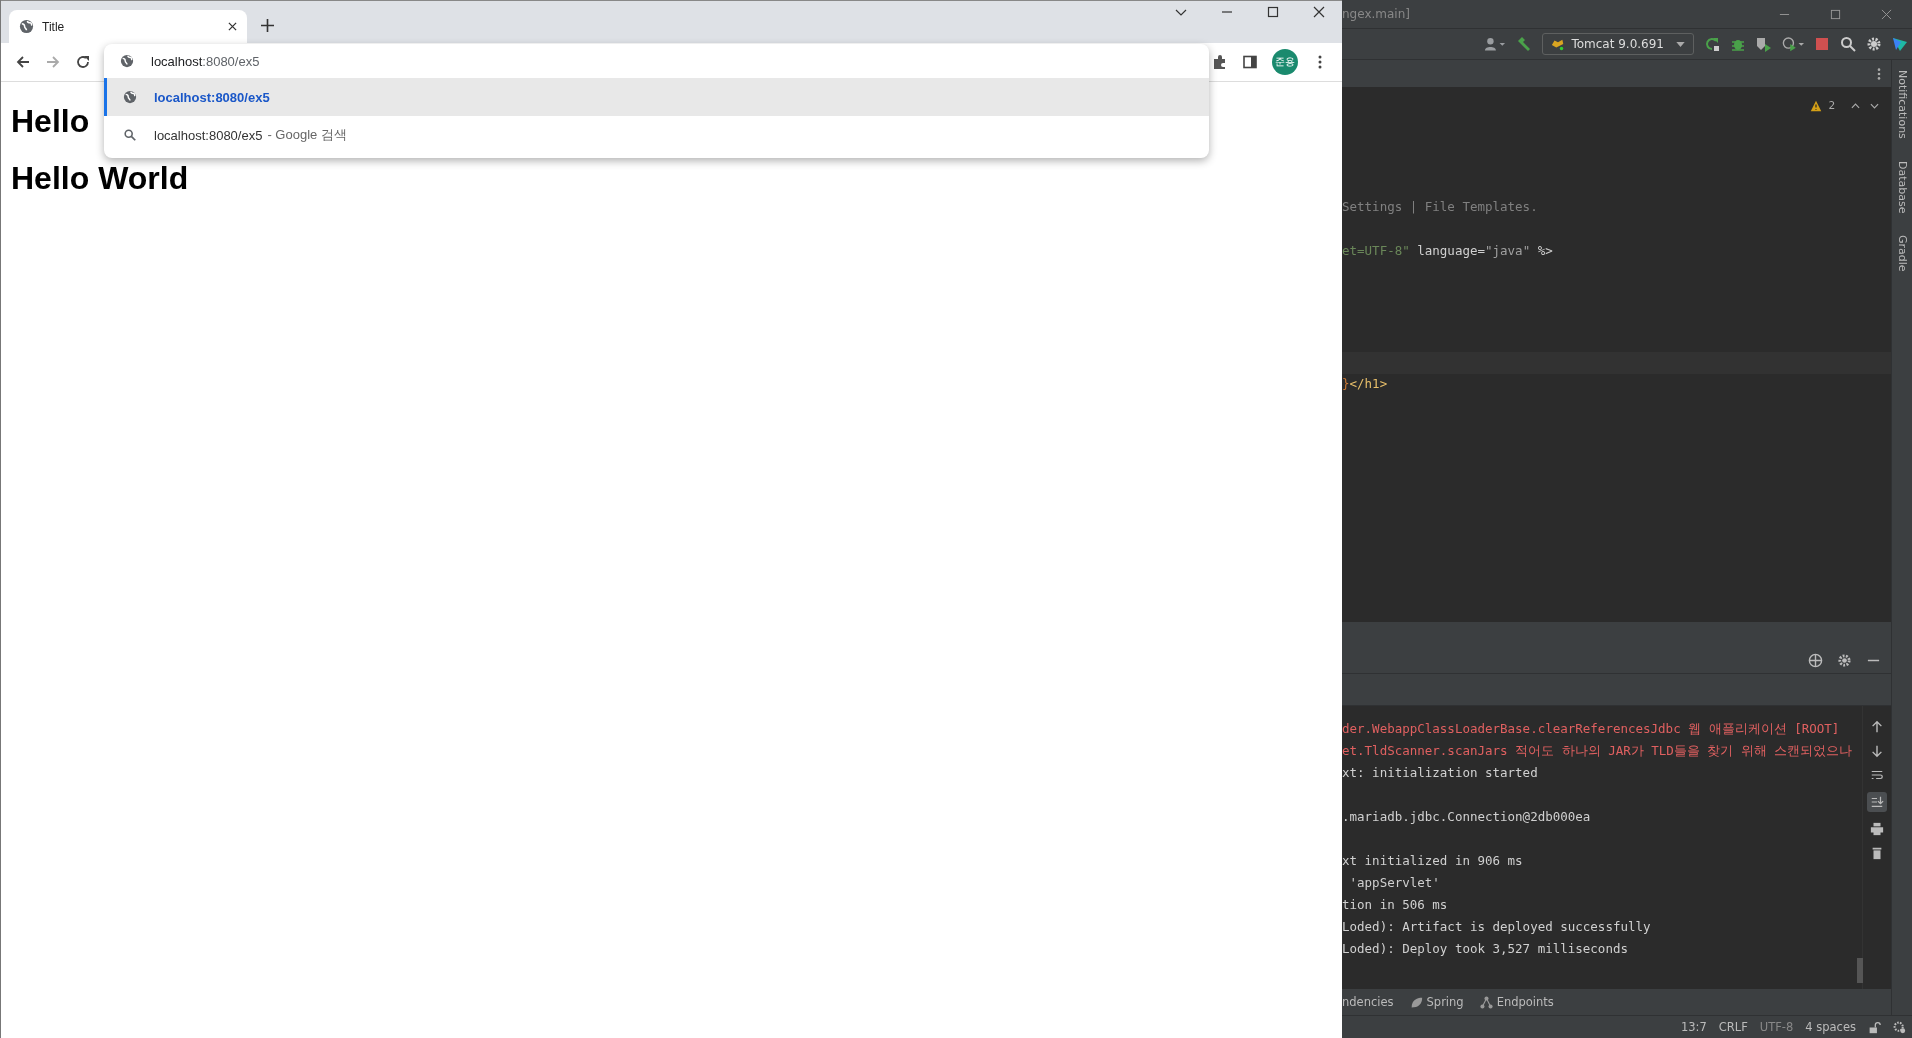  Describe the element at coordinates (1524, 44) in the screenshot. I see `hammer-icon` at that location.